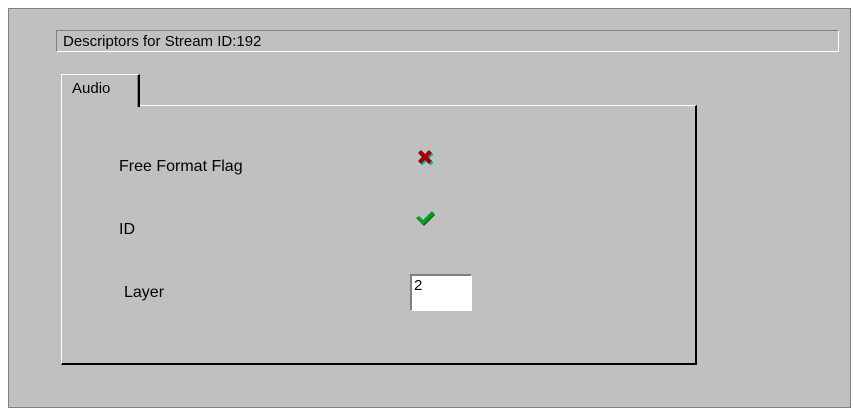 This screenshot has width=853, height=419. I want to click on tab-audio: Audio, so click(100, 90).